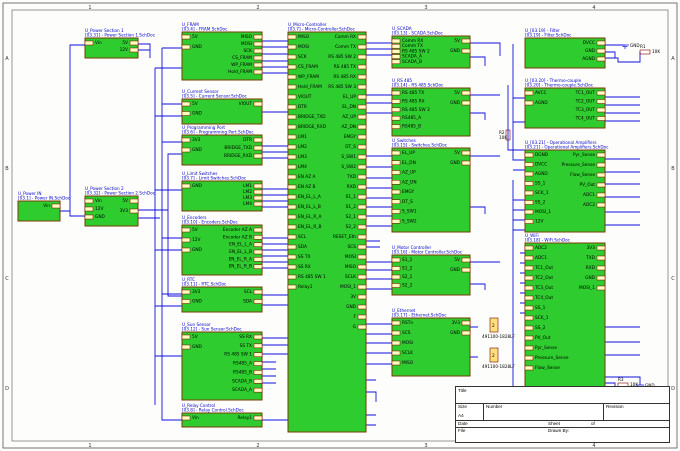 The width and height of the screenshot is (680, 451). Describe the element at coordinates (345, 47) in the screenshot. I see `pin-label: Comm TX` at that location.